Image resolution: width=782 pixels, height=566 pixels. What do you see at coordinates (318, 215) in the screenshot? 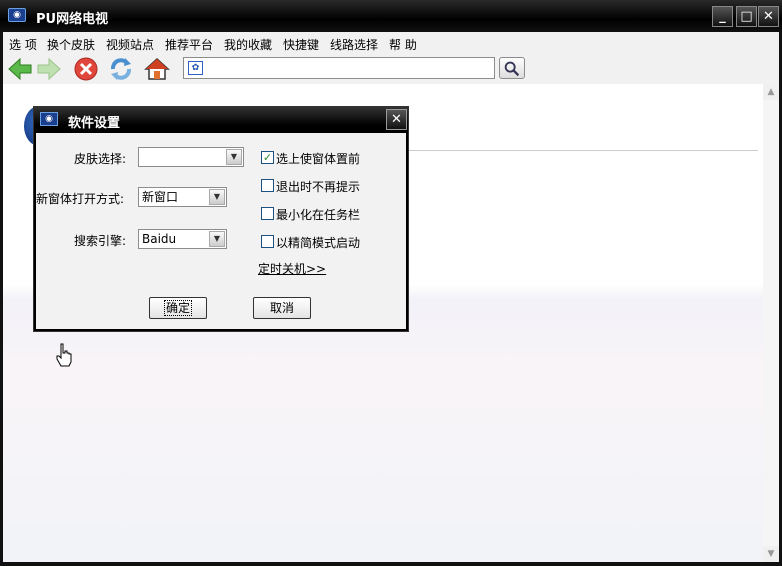
I see `option-minimize-taskbar-label: 最小化在任务栏` at bounding box center [318, 215].